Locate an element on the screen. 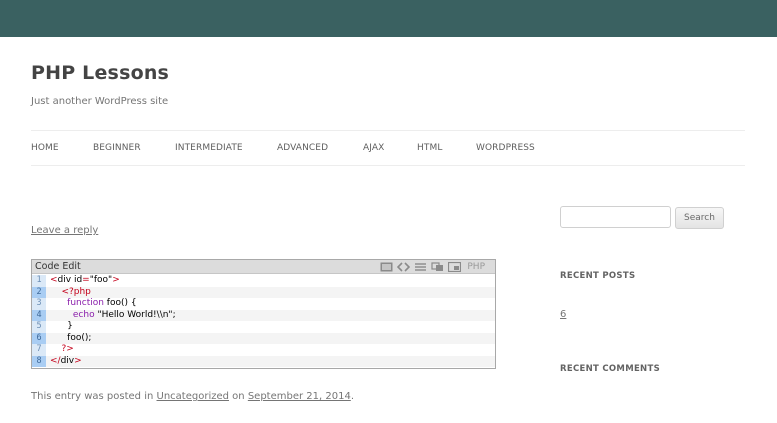 The height and width of the screenshot is (423, 777). code-token: <?php is located at coordinates (70, 291).